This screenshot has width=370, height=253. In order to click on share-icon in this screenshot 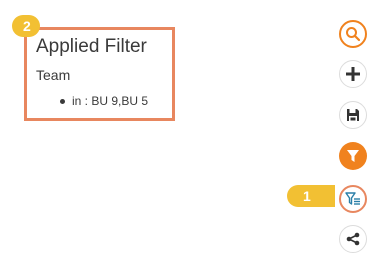, I will do `click(353, 239)`.